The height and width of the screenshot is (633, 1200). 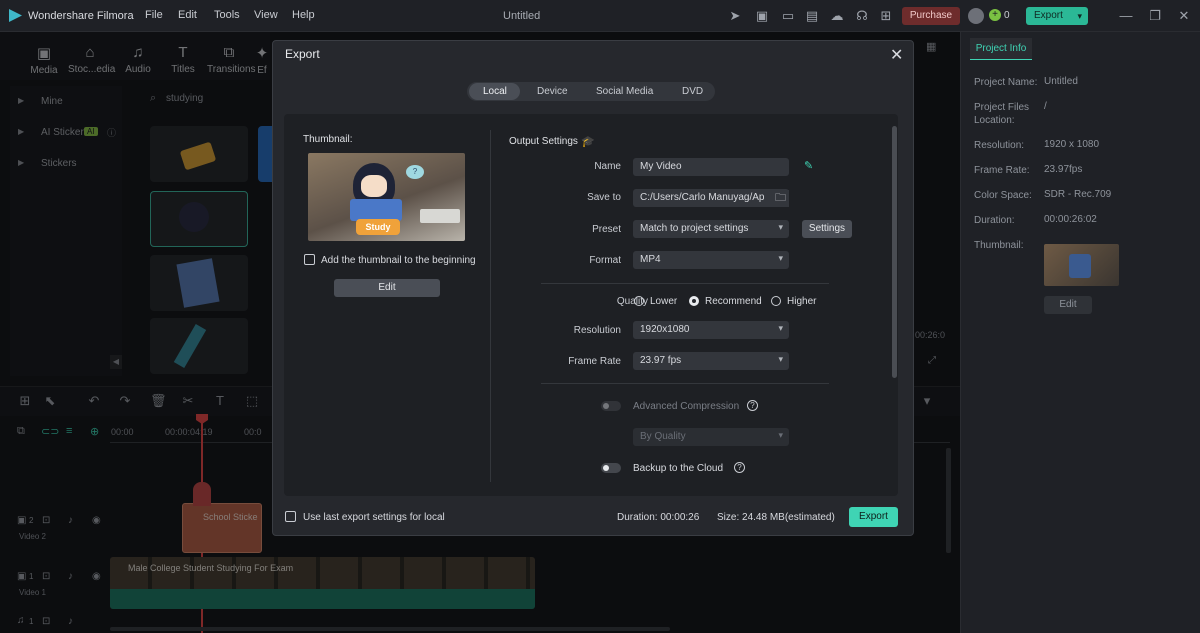 I want to click on pi-label-name: Project Name:, so click(x=1006, y=82).